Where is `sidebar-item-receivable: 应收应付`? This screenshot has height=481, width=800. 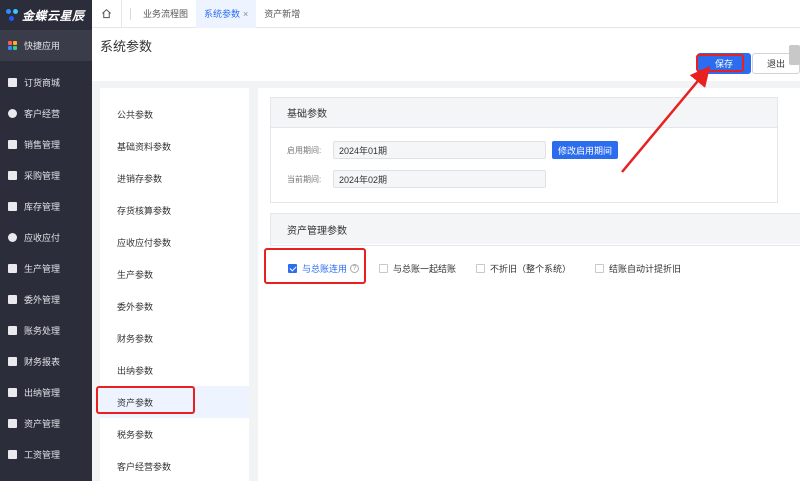
sidebar-item-receivable: 应收应付 is located at coordinates (46, 237).